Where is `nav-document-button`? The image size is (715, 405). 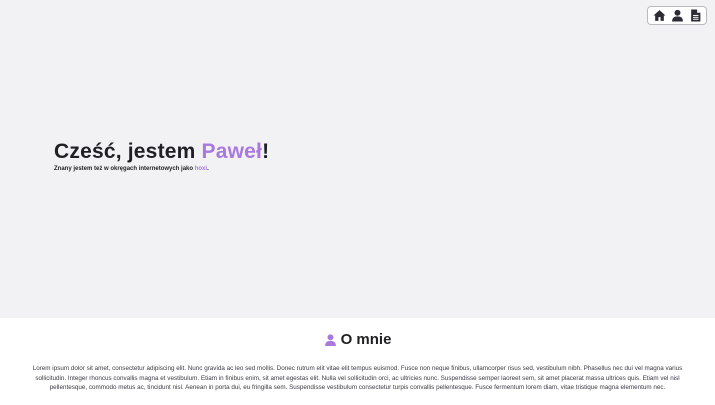 nav-document-button is located at coordinates (695, 16).